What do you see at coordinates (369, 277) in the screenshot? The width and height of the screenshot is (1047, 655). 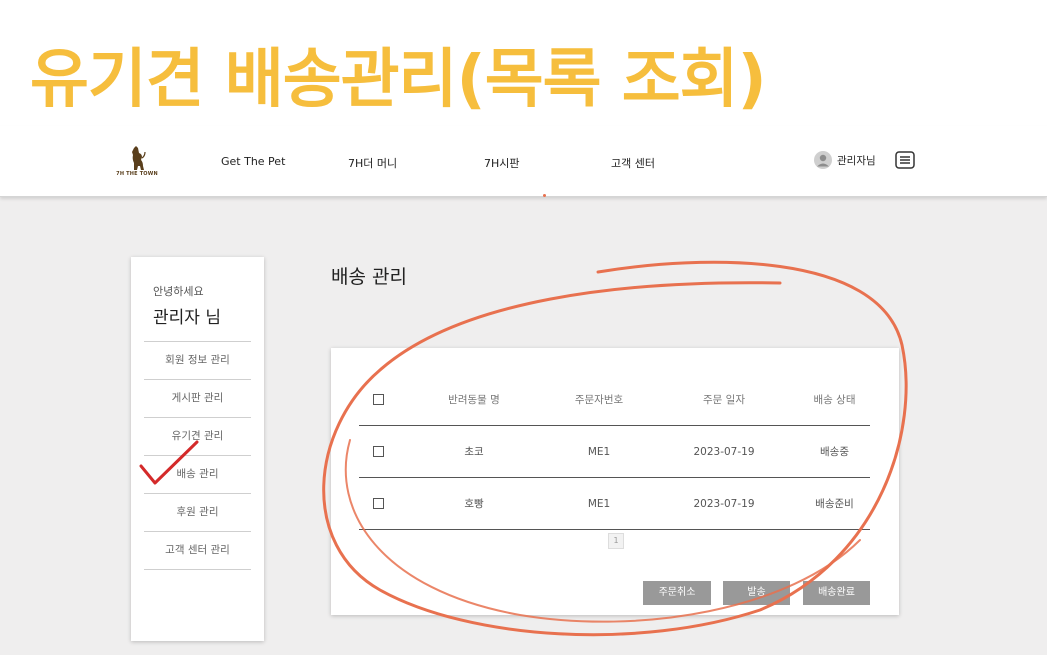 I see `page-title: 배송 관리` at bounding box center [369, 277].